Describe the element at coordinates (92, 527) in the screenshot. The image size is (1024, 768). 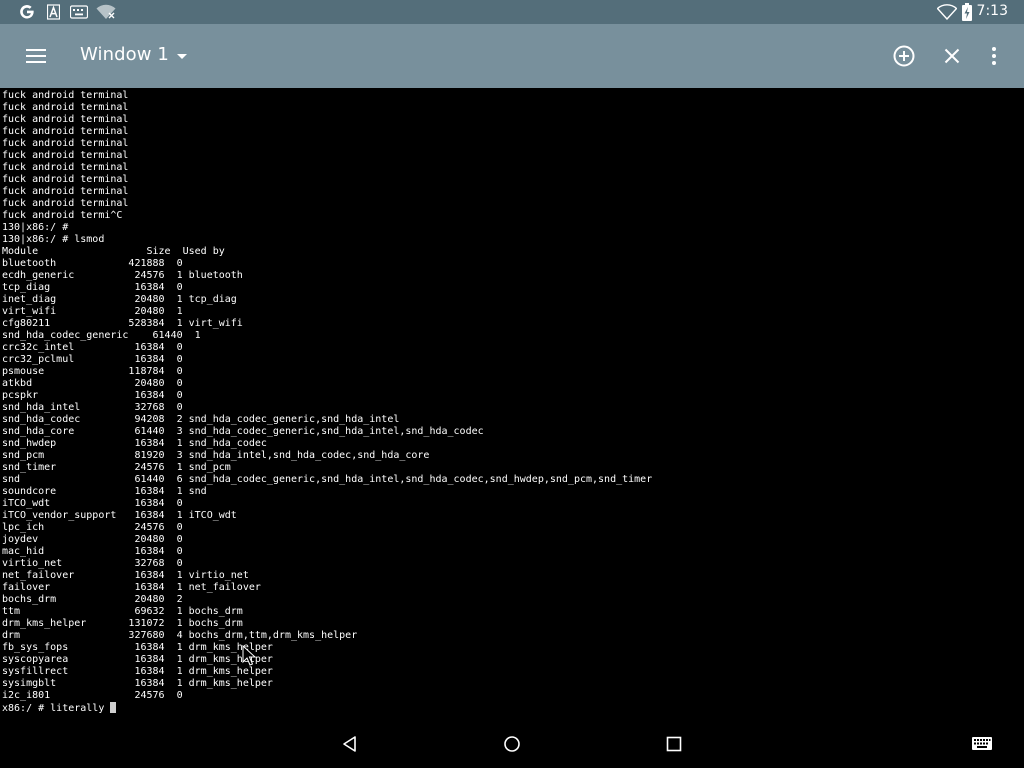
I see `terminal-line: lpc_ich 24576 0` at that location.